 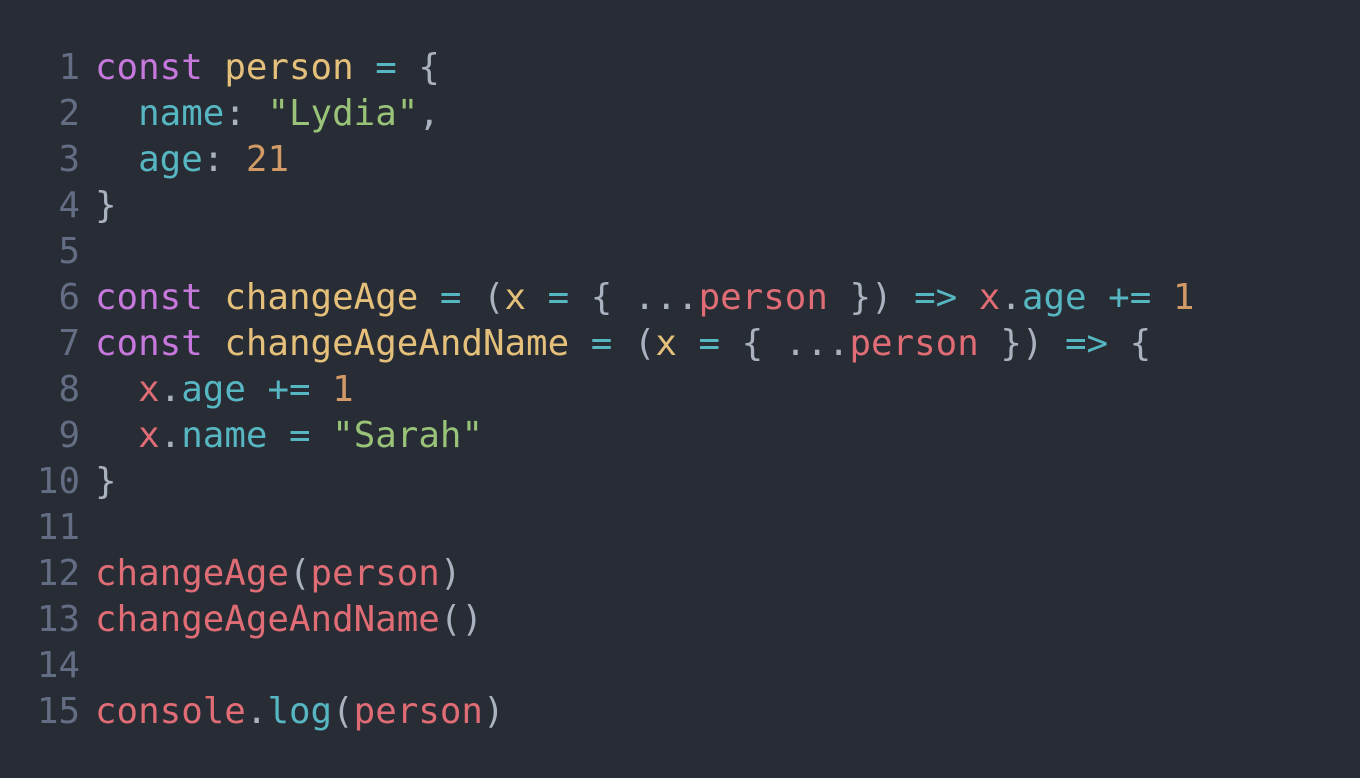 I want to click on code-line: 3 age: 21, so click(x=680, y=160).